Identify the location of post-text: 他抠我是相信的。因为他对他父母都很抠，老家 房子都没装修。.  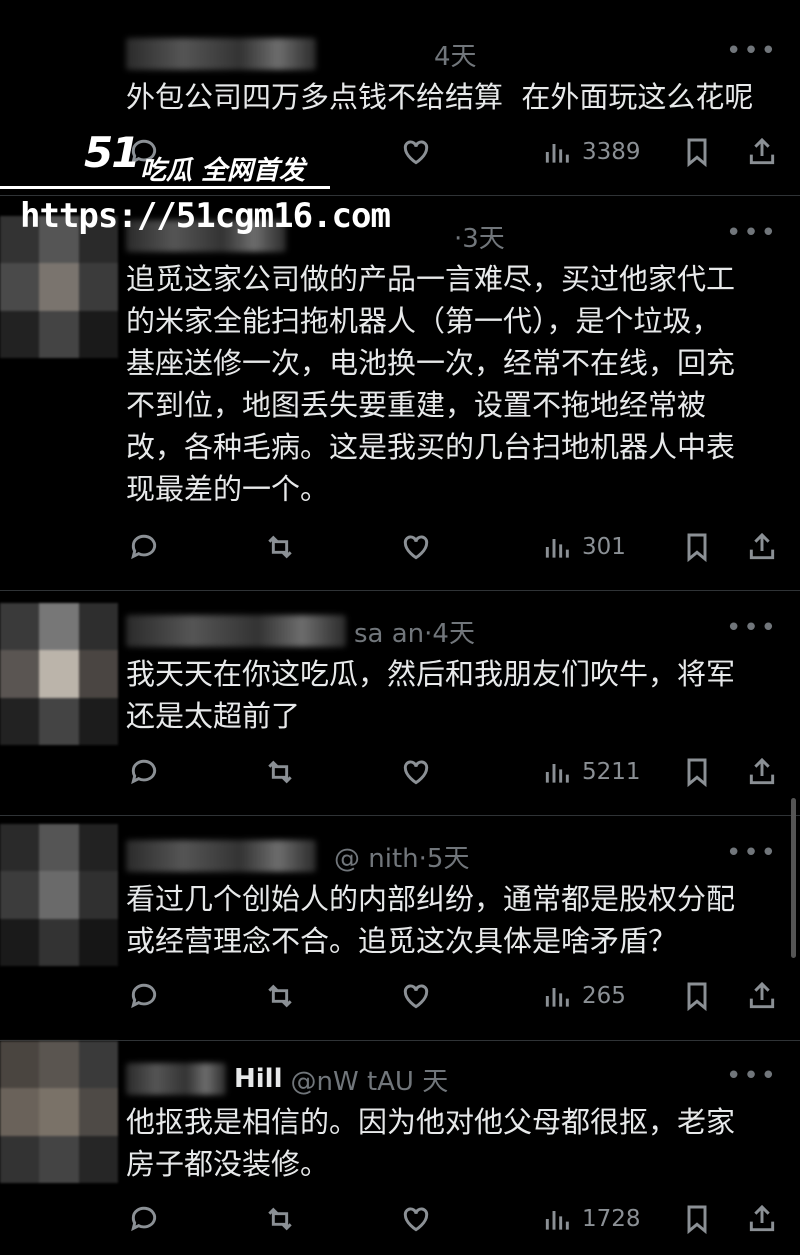
(431, 1143).